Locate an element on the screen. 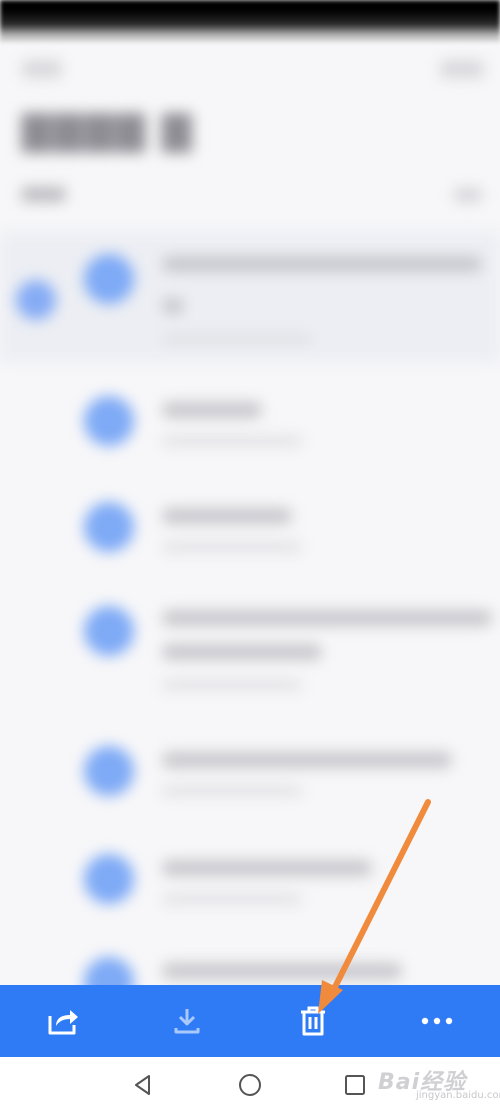  watermark: Bai经验 jingyan.baidu.com is located at coordinates (439, 1084).